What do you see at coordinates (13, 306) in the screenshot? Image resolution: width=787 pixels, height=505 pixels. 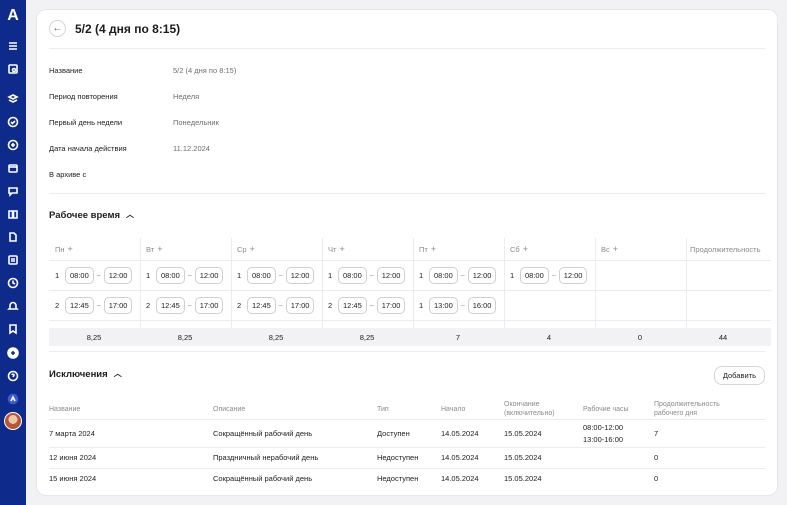 I see `bell-icon` at bounding box center [13, 306].